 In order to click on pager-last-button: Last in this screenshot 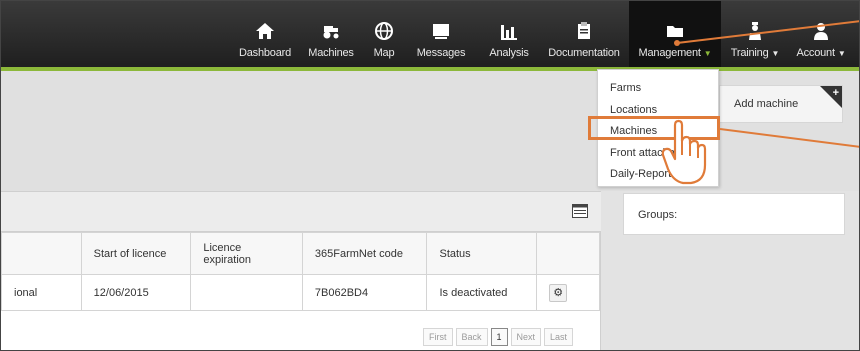, I will do `click(559, 337)`.